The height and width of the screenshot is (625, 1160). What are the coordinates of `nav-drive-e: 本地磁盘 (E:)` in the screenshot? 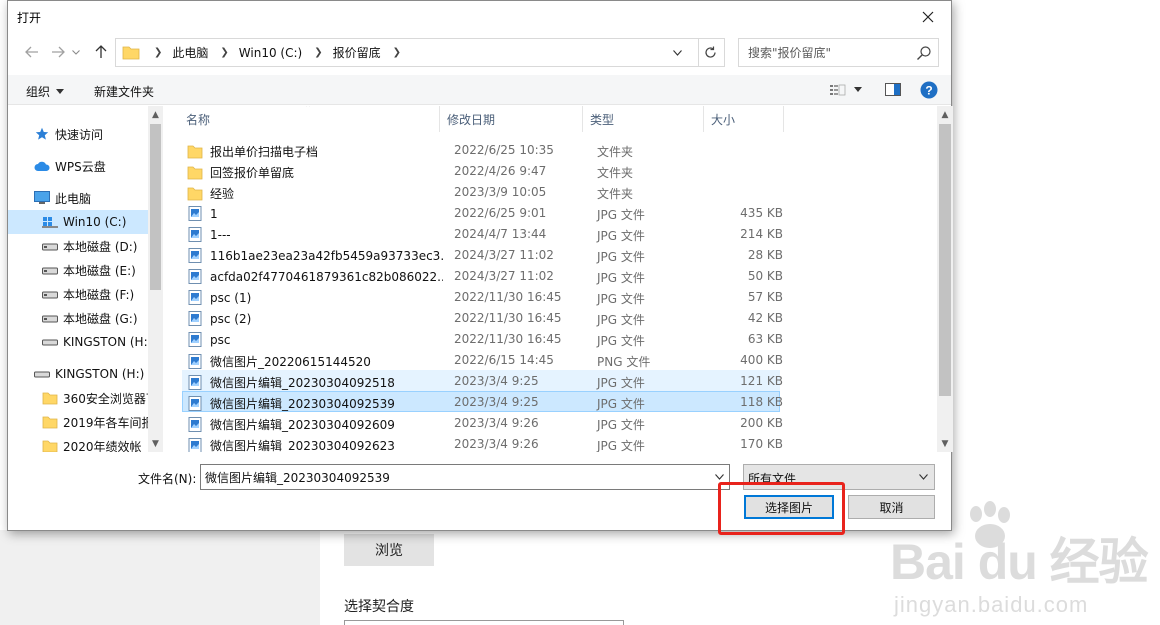 It's located at (78, 270).